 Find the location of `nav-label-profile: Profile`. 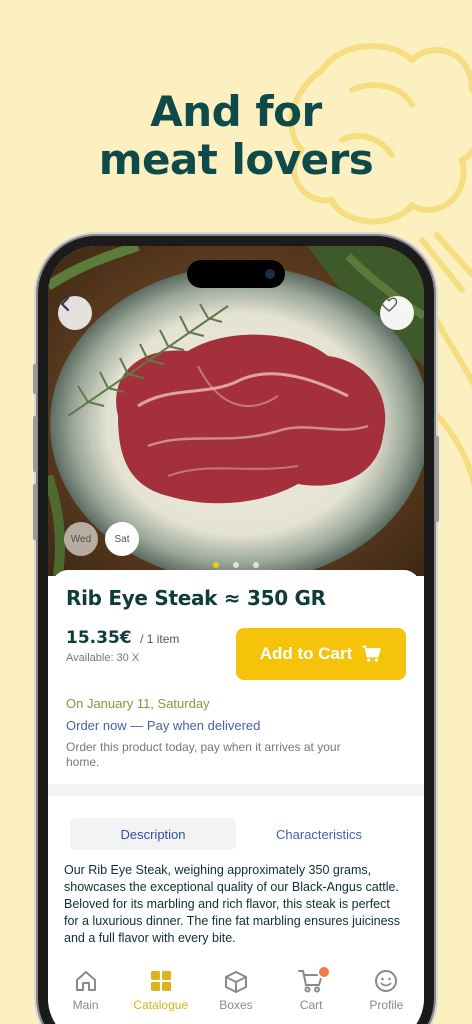

nav-label-profile: Profile is located at coordinates (386, 1005).